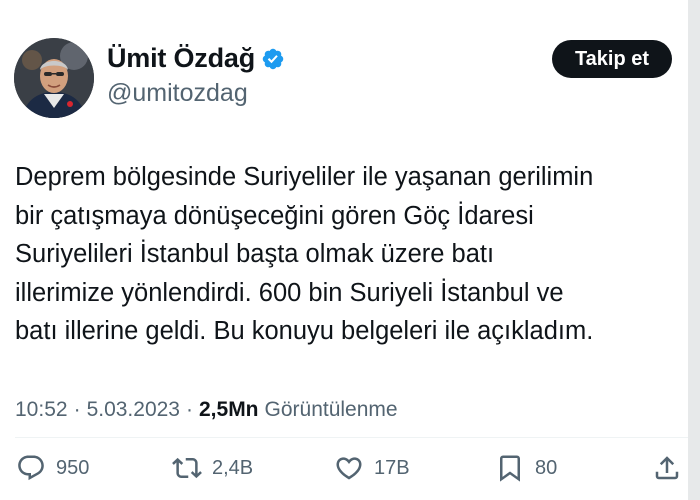  I want to click on views-label: Görüntülenme, so click(331, 409).